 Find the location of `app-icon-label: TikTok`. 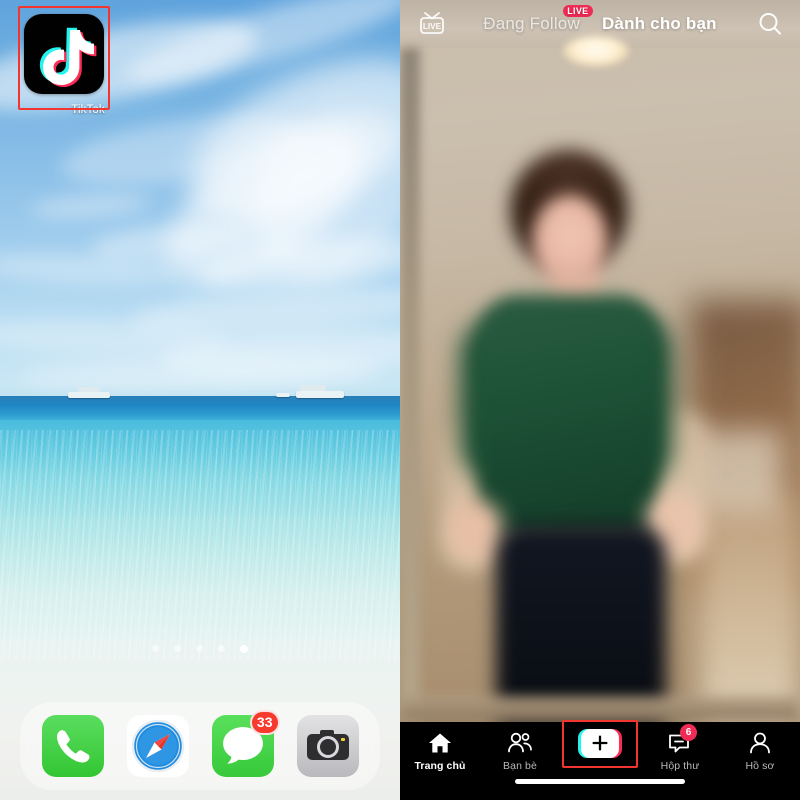

app-icon-label: TikTok is located at coordinates (88, 110).